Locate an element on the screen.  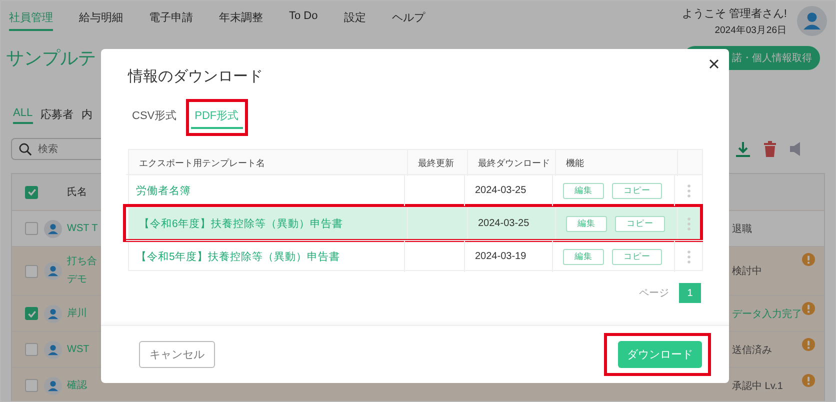
trash-icon is located at coordinates (770, 149).